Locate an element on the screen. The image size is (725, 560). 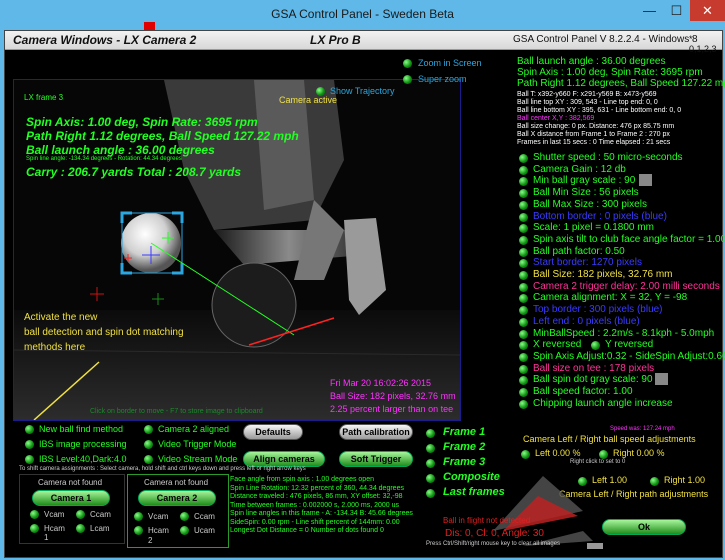
show-trajectory-led is located at coordinates (320, 91).